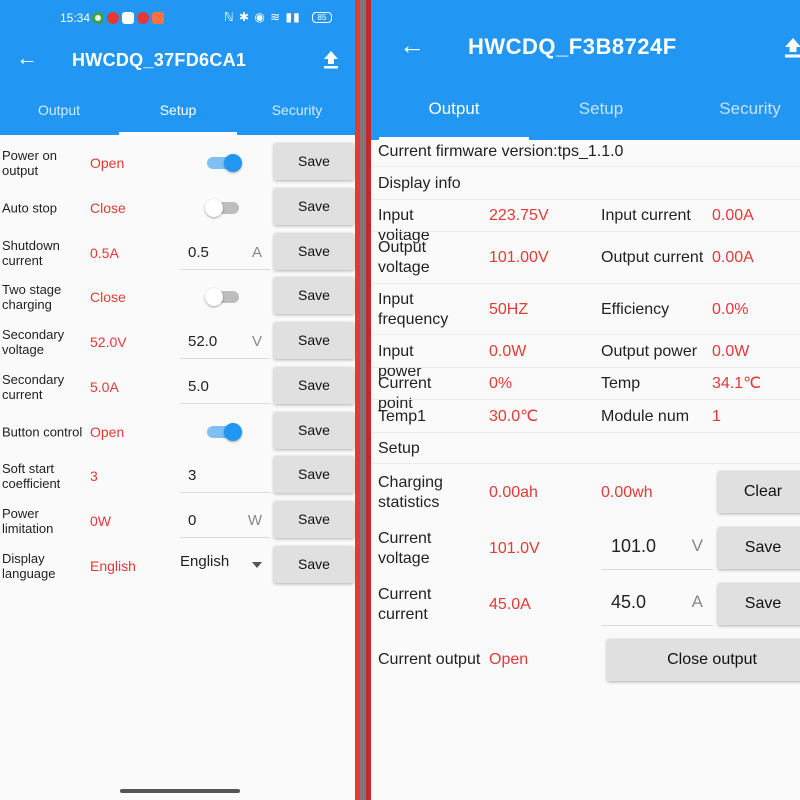  I want to click on setting-value: 5.0A, so click(104, 386).